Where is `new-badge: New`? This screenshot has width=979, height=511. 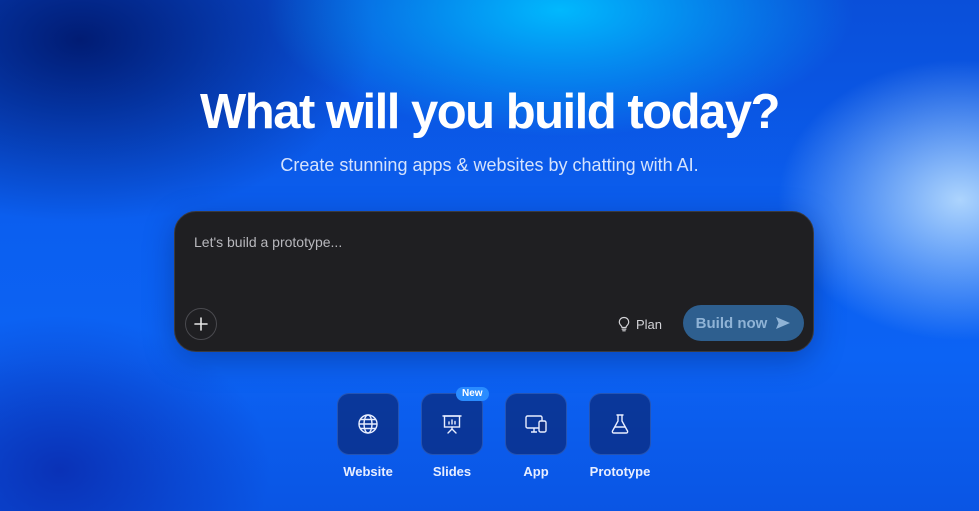
new-badge: New is located at coordinates (472, 394).